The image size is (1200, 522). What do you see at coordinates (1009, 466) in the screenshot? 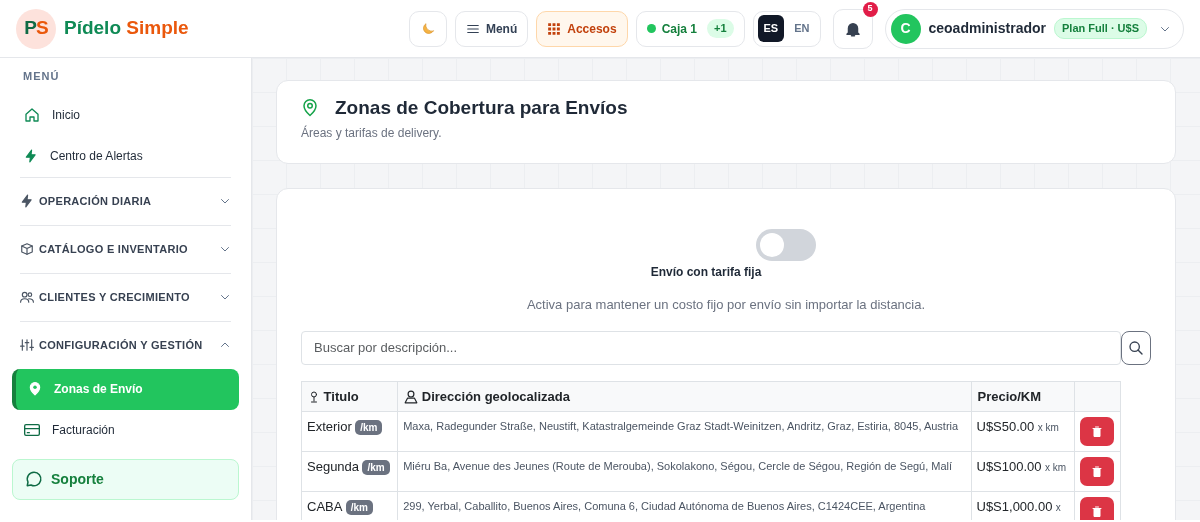
I see `price-text: U$S100.00` at bounding box center [1009, 466].